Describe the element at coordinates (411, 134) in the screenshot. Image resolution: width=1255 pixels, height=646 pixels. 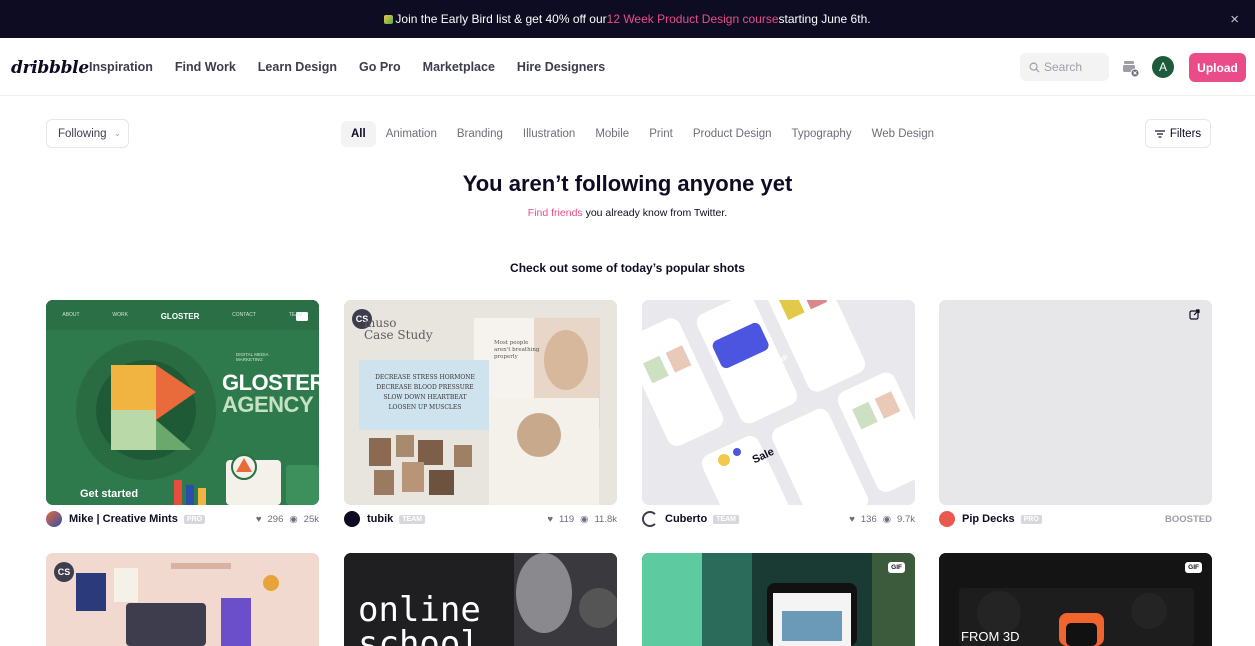
I see `tab-animation: Animation` at that location.